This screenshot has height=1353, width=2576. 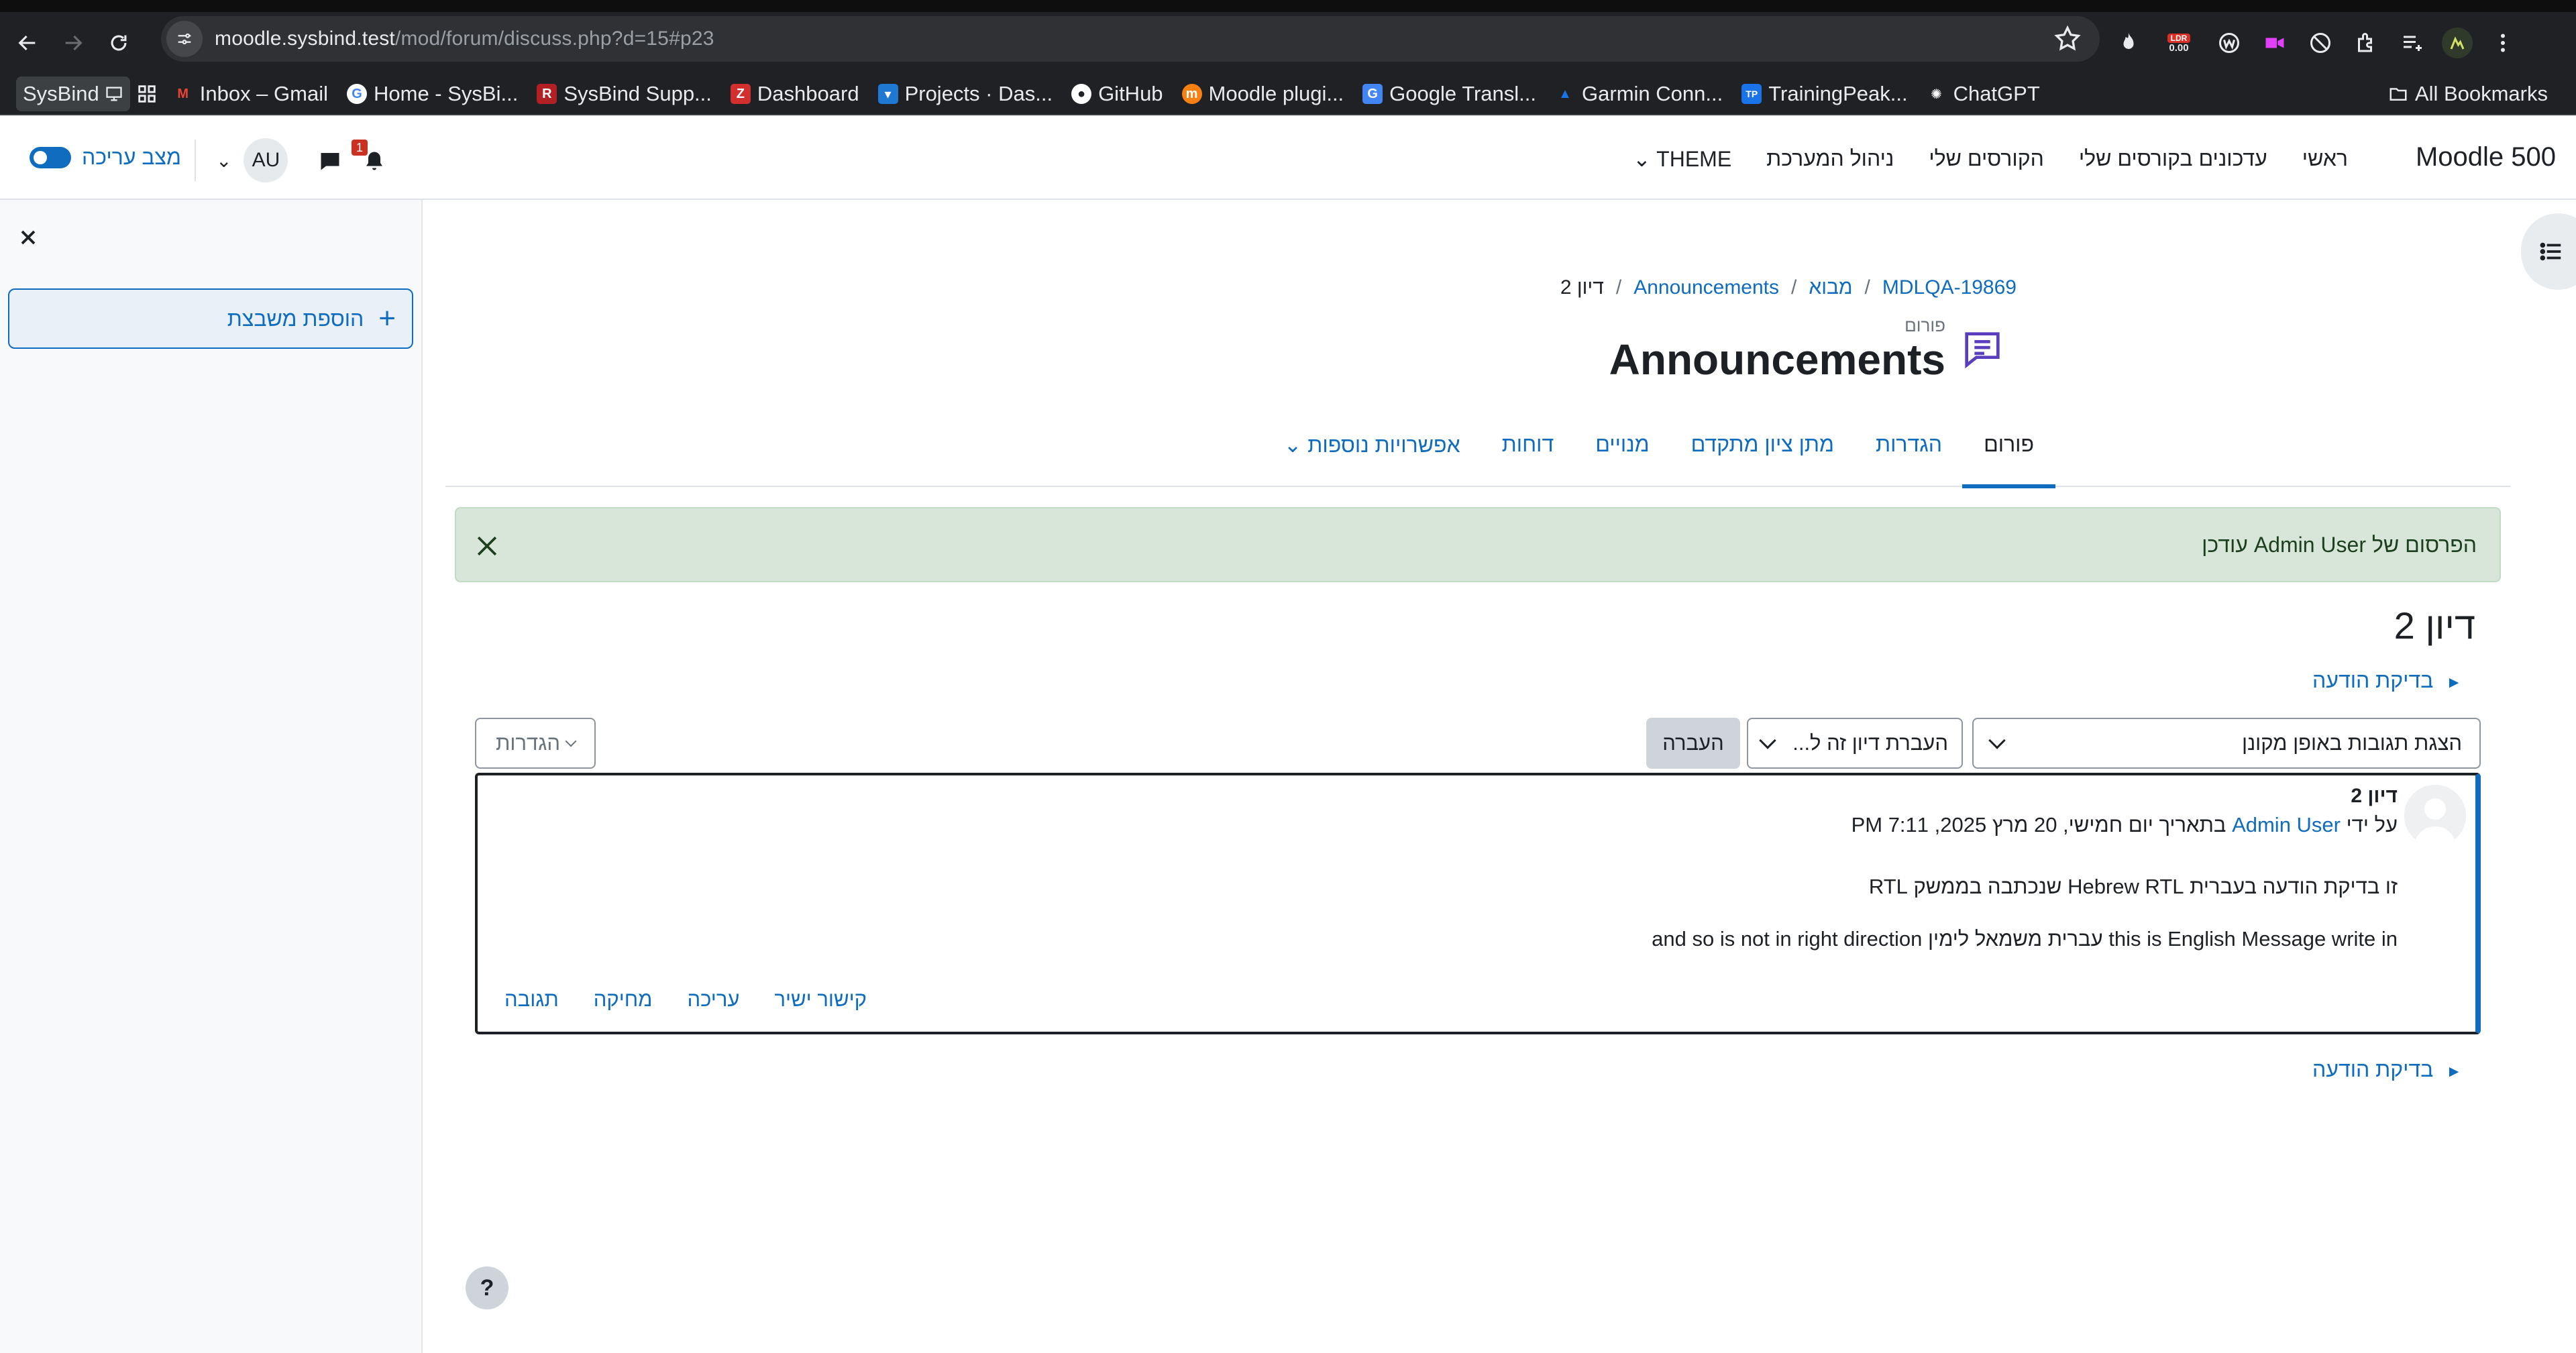 I want to click on computer-icon, so click(x=114, y=94).